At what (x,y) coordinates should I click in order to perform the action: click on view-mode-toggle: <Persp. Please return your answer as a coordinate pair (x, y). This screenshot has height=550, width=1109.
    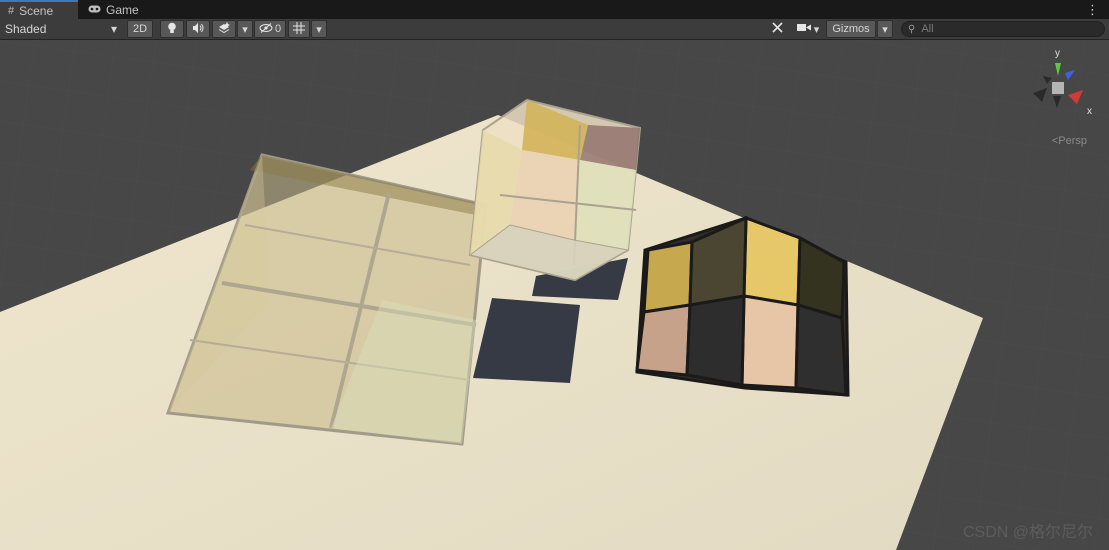
    Looking at the image, I should click on (1069, 141).